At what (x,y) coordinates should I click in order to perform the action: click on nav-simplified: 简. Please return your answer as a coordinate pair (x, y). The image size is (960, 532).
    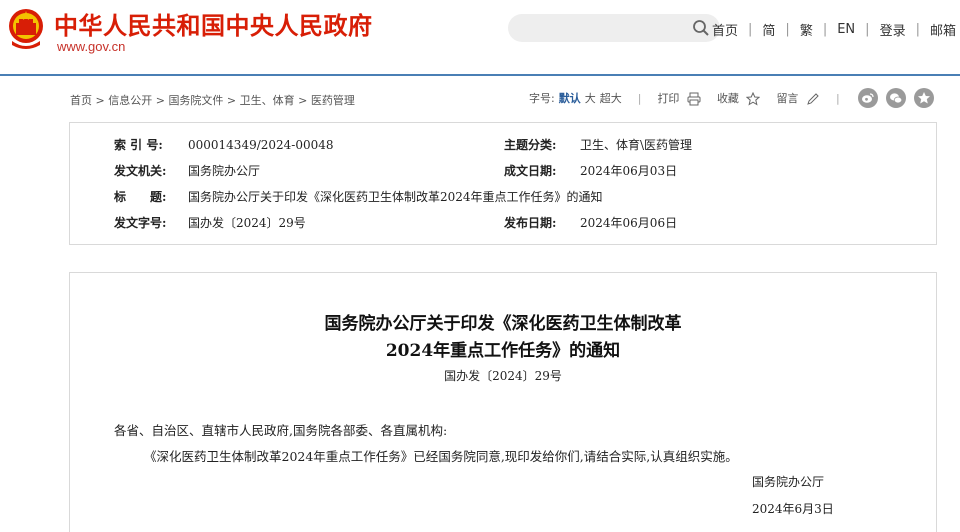
    Looking at the image, I should click on (768, 29).